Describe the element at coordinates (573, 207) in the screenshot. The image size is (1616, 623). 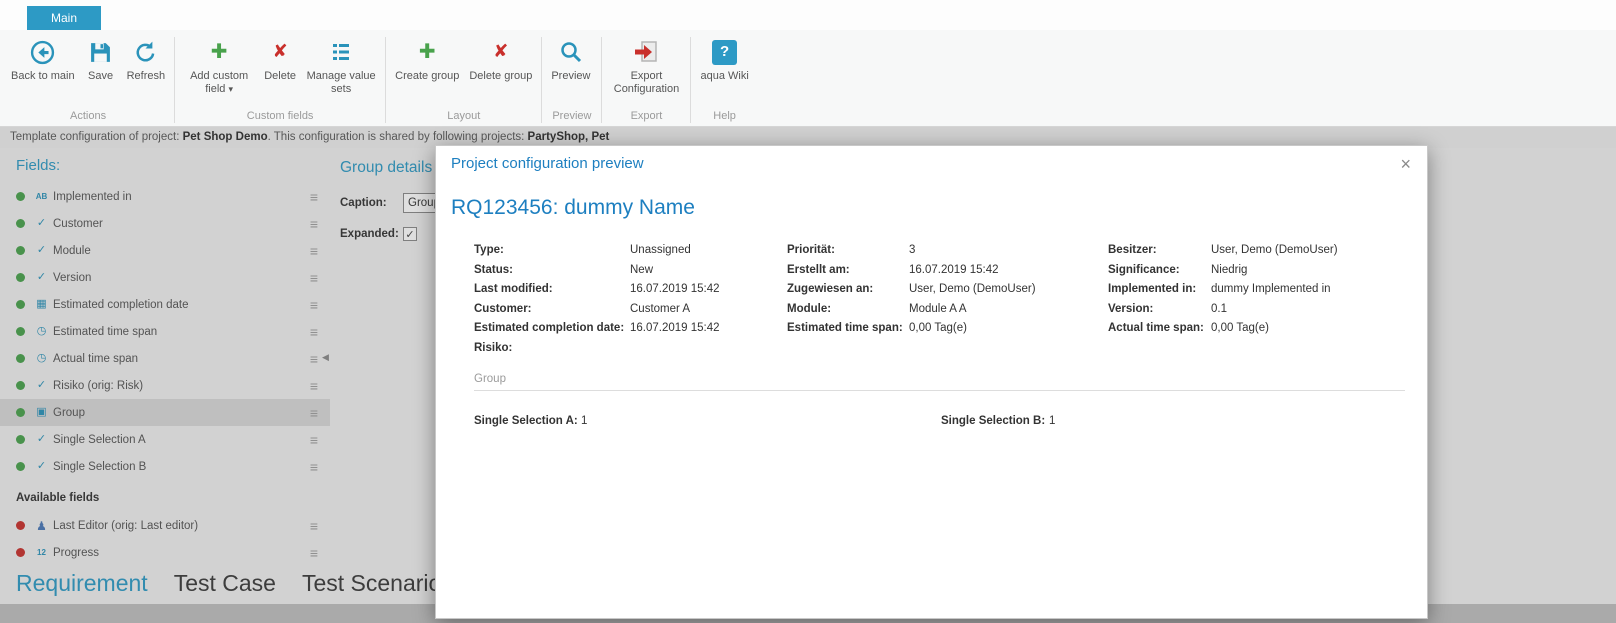
I see `item-title: RQ123456: dummy Name` at that location.